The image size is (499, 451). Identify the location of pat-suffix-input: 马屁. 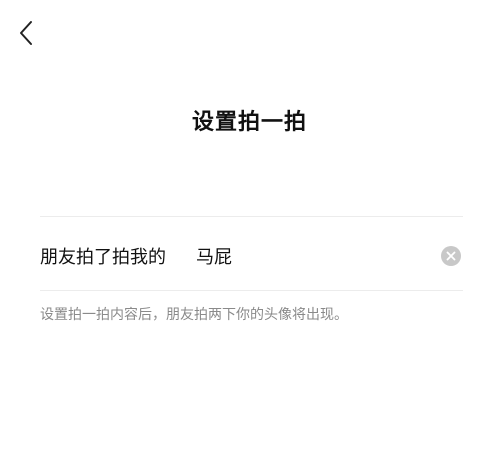
(318, 256).